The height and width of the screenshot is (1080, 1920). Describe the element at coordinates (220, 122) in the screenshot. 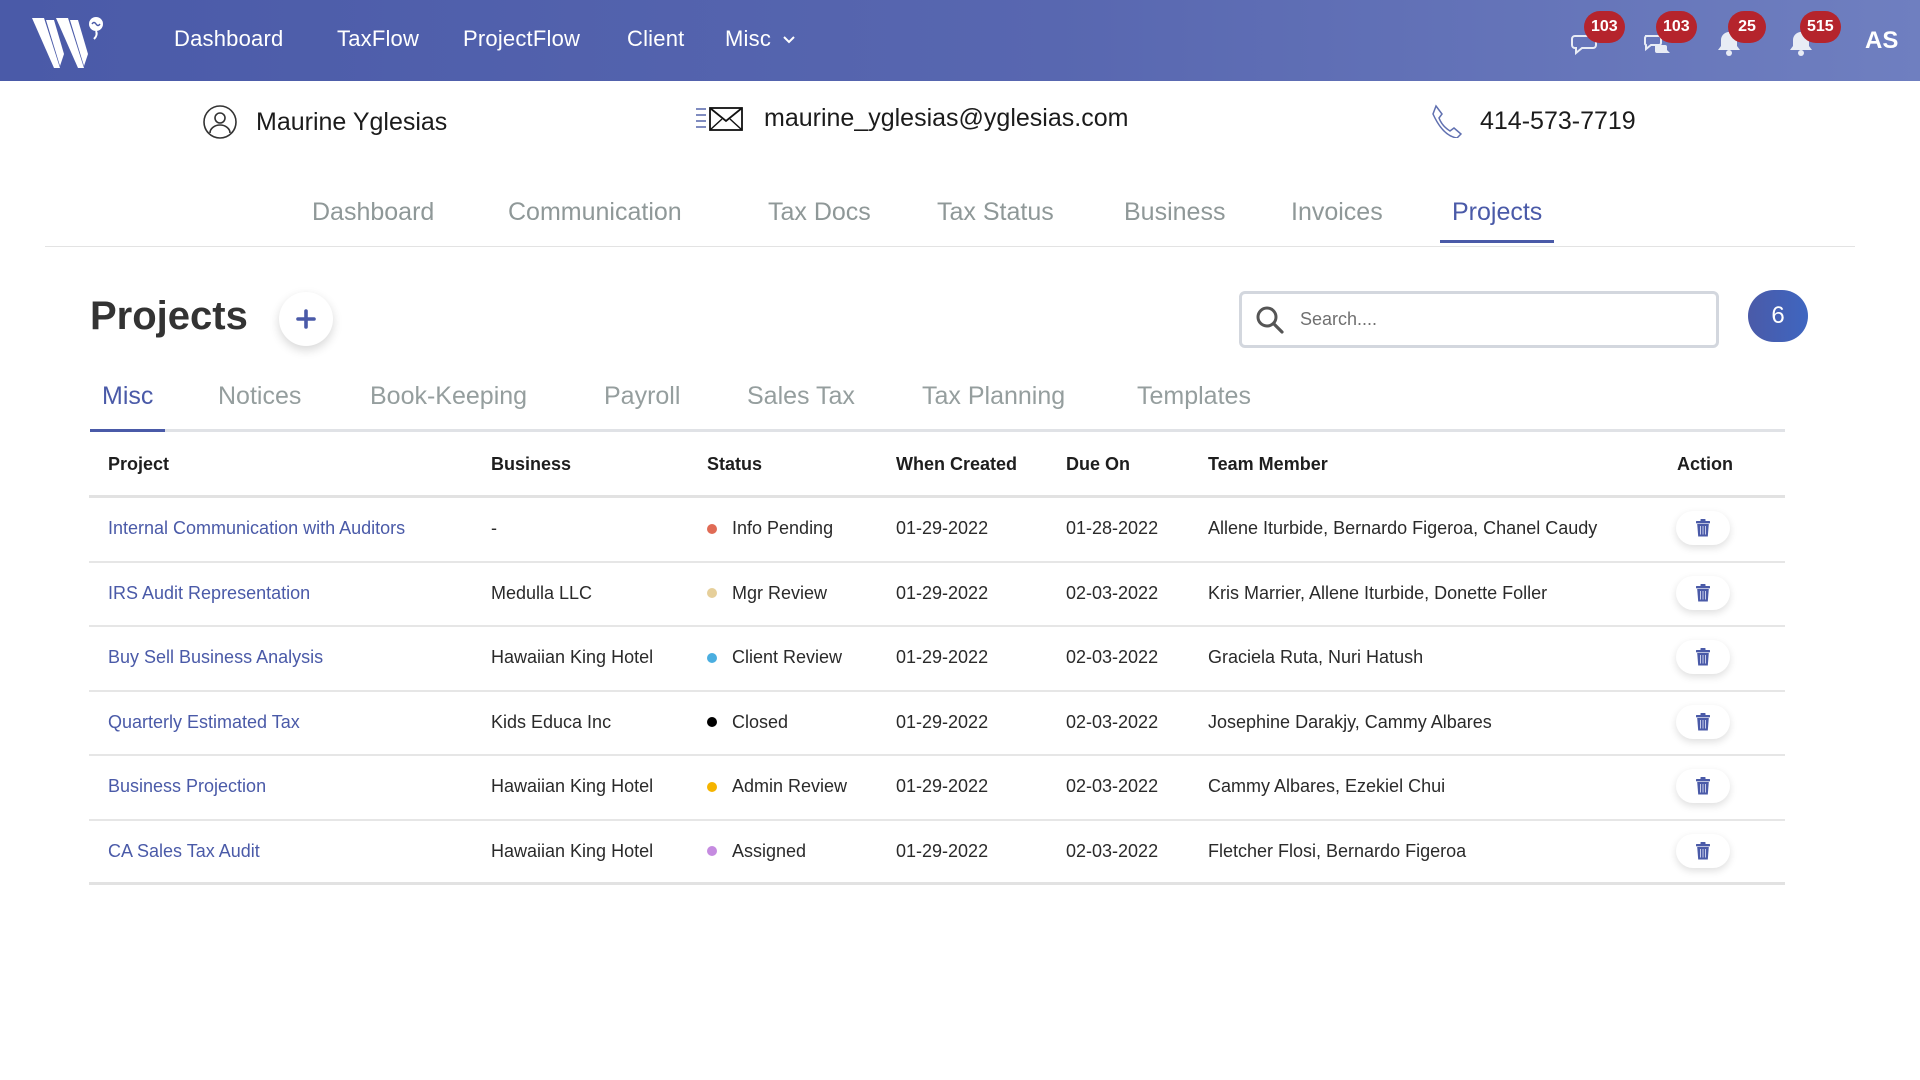

I see `user-icon` at that location.